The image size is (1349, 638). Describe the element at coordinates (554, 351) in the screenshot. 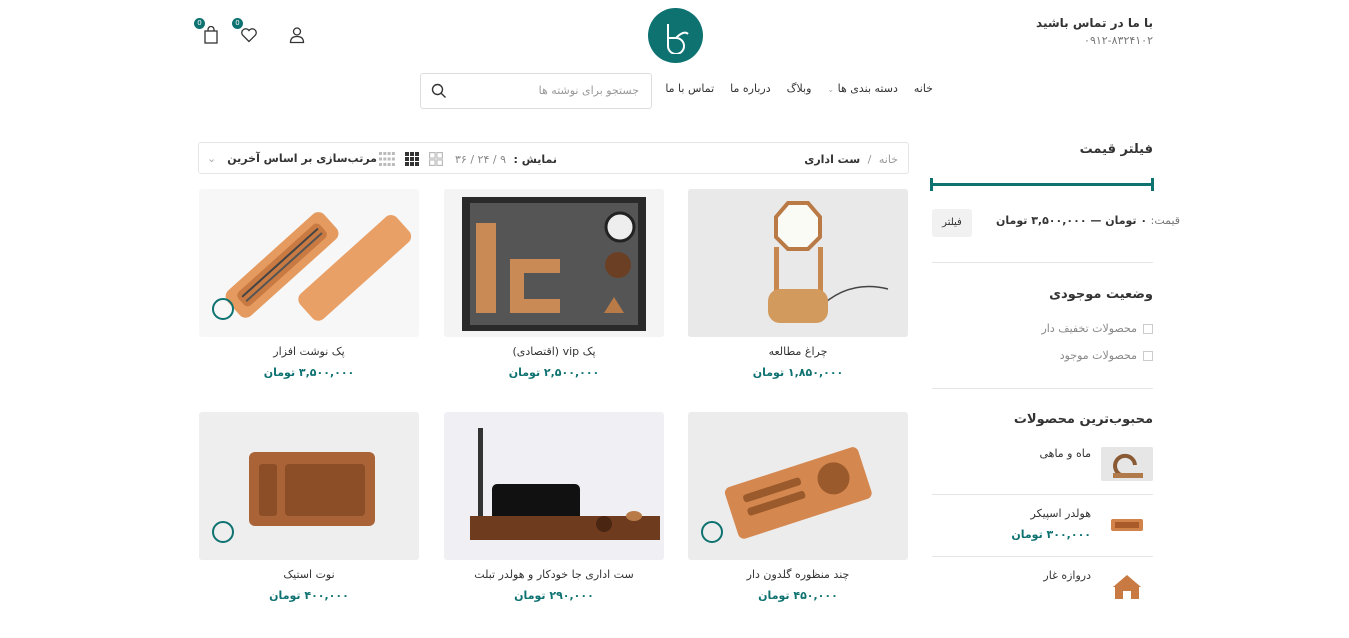

I see `product-name: پک vip (اقتصادی)` at that location.